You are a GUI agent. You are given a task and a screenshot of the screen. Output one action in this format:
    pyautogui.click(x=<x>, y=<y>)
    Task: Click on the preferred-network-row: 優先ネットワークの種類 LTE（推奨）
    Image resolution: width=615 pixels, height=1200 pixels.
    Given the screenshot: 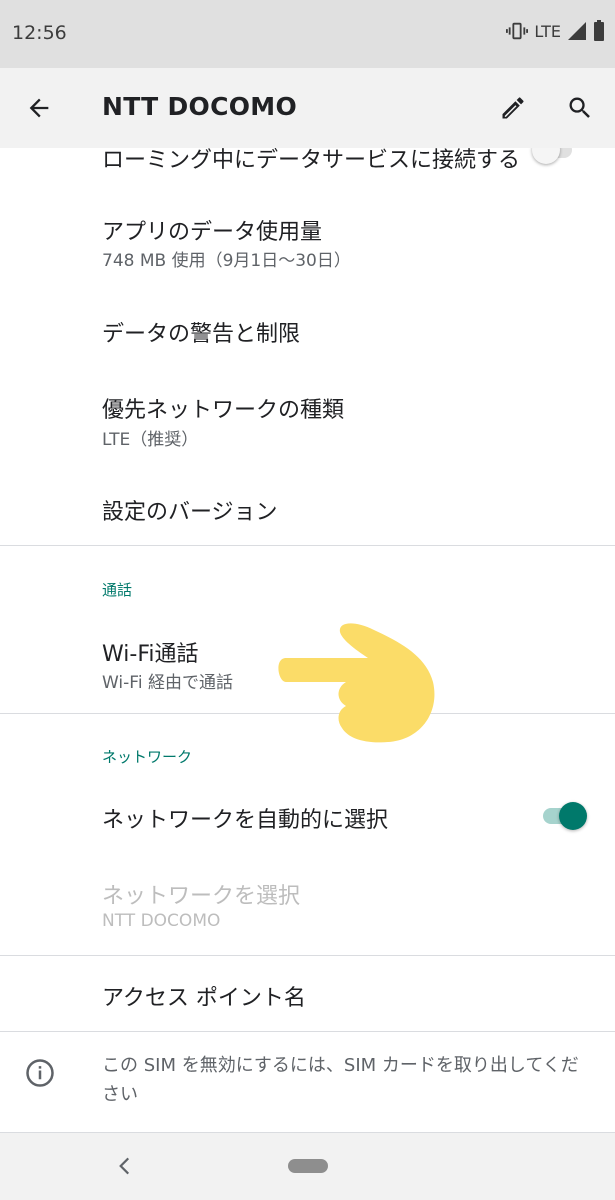 What is the action you would take?
    pyautogui.click(x=307, y=418)
    